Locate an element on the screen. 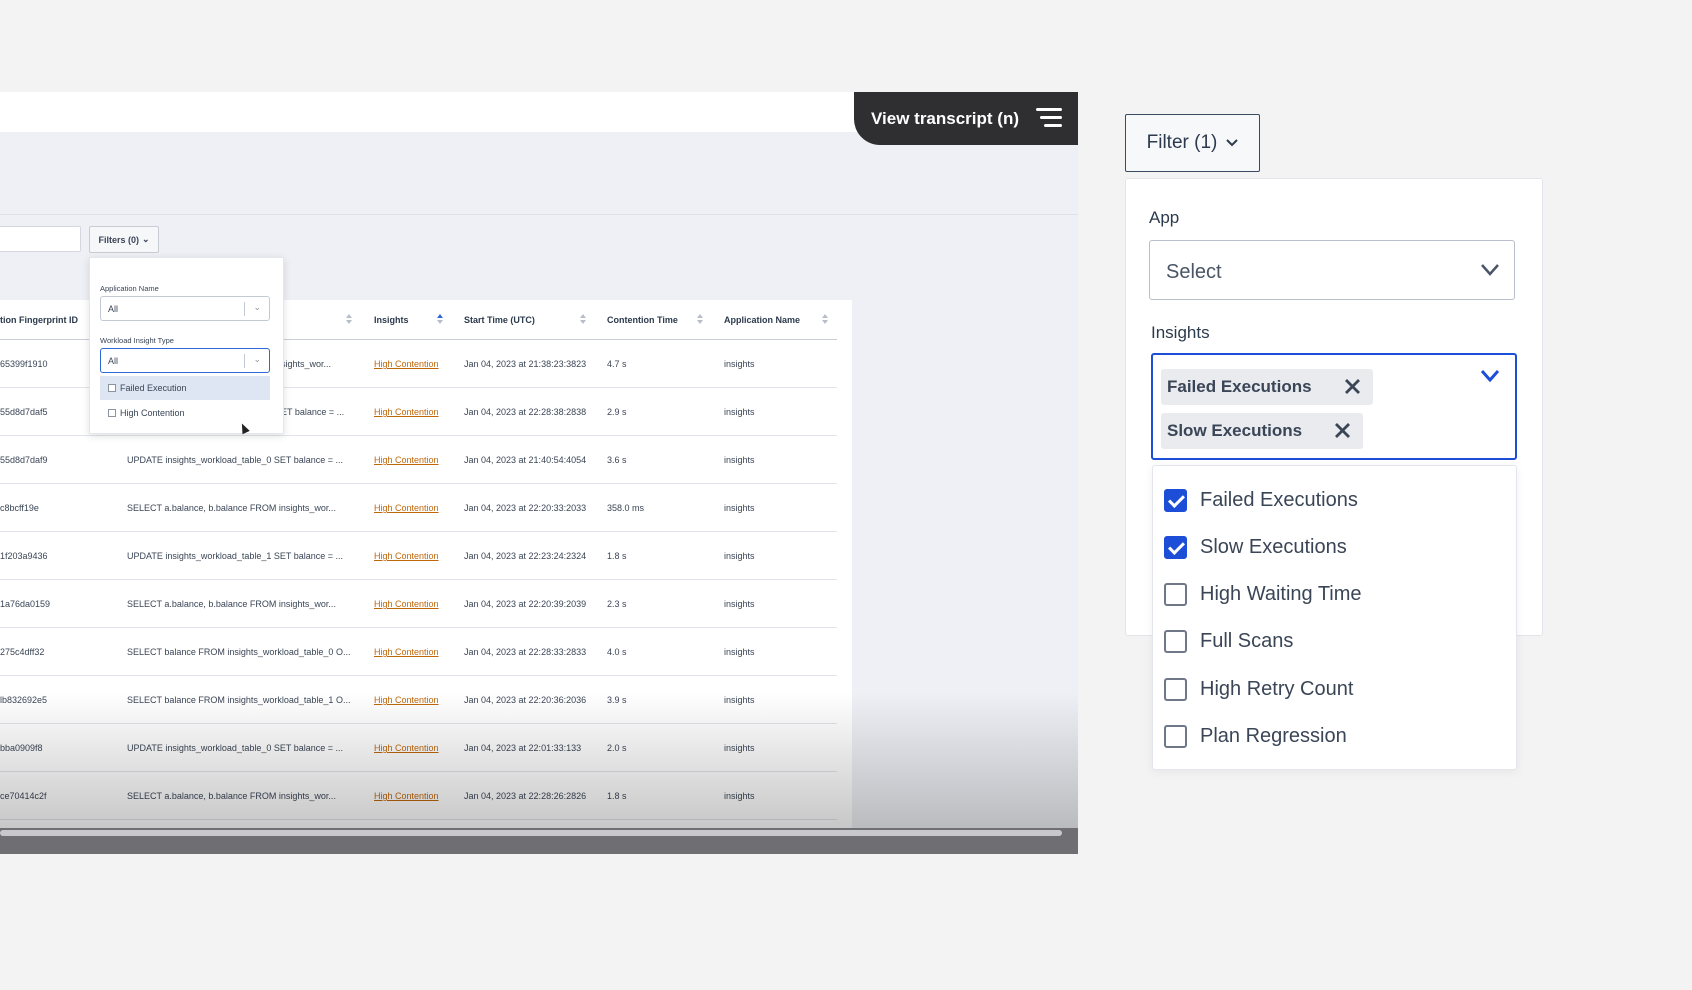 The width and height of the screenshot is (1692, 990). option-high-waiting-time: High Waiting Time is located at coordinates (1263, 594).